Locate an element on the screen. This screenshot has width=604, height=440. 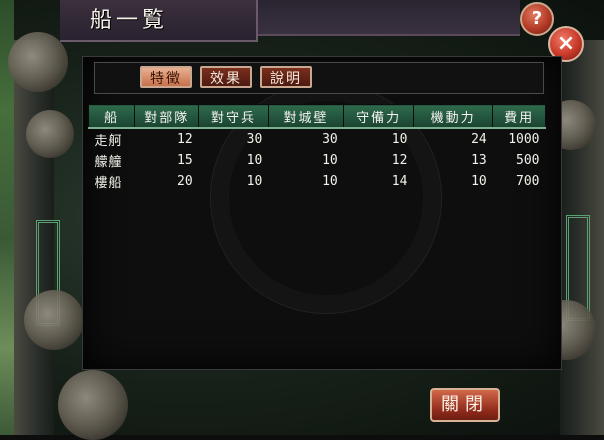
help-button: ? is located at coordinates (537, 19).